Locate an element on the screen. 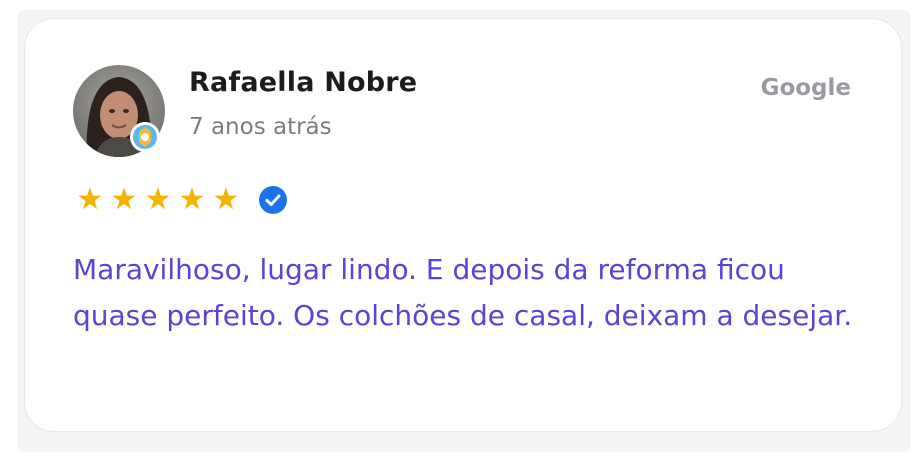 Image resolution: width=921 pixels, height=463 pixels. verified-check-icon is located at coordinates (273, 200).